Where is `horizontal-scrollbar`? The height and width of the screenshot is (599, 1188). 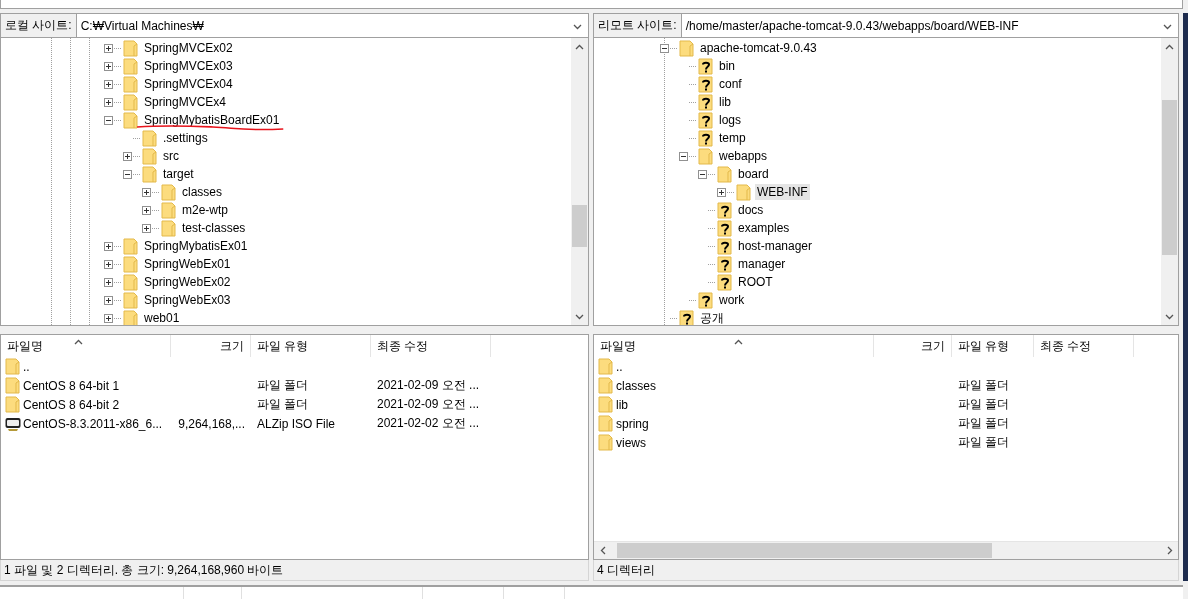 horizontal-scrollbar is located at coordinates (886, 550).